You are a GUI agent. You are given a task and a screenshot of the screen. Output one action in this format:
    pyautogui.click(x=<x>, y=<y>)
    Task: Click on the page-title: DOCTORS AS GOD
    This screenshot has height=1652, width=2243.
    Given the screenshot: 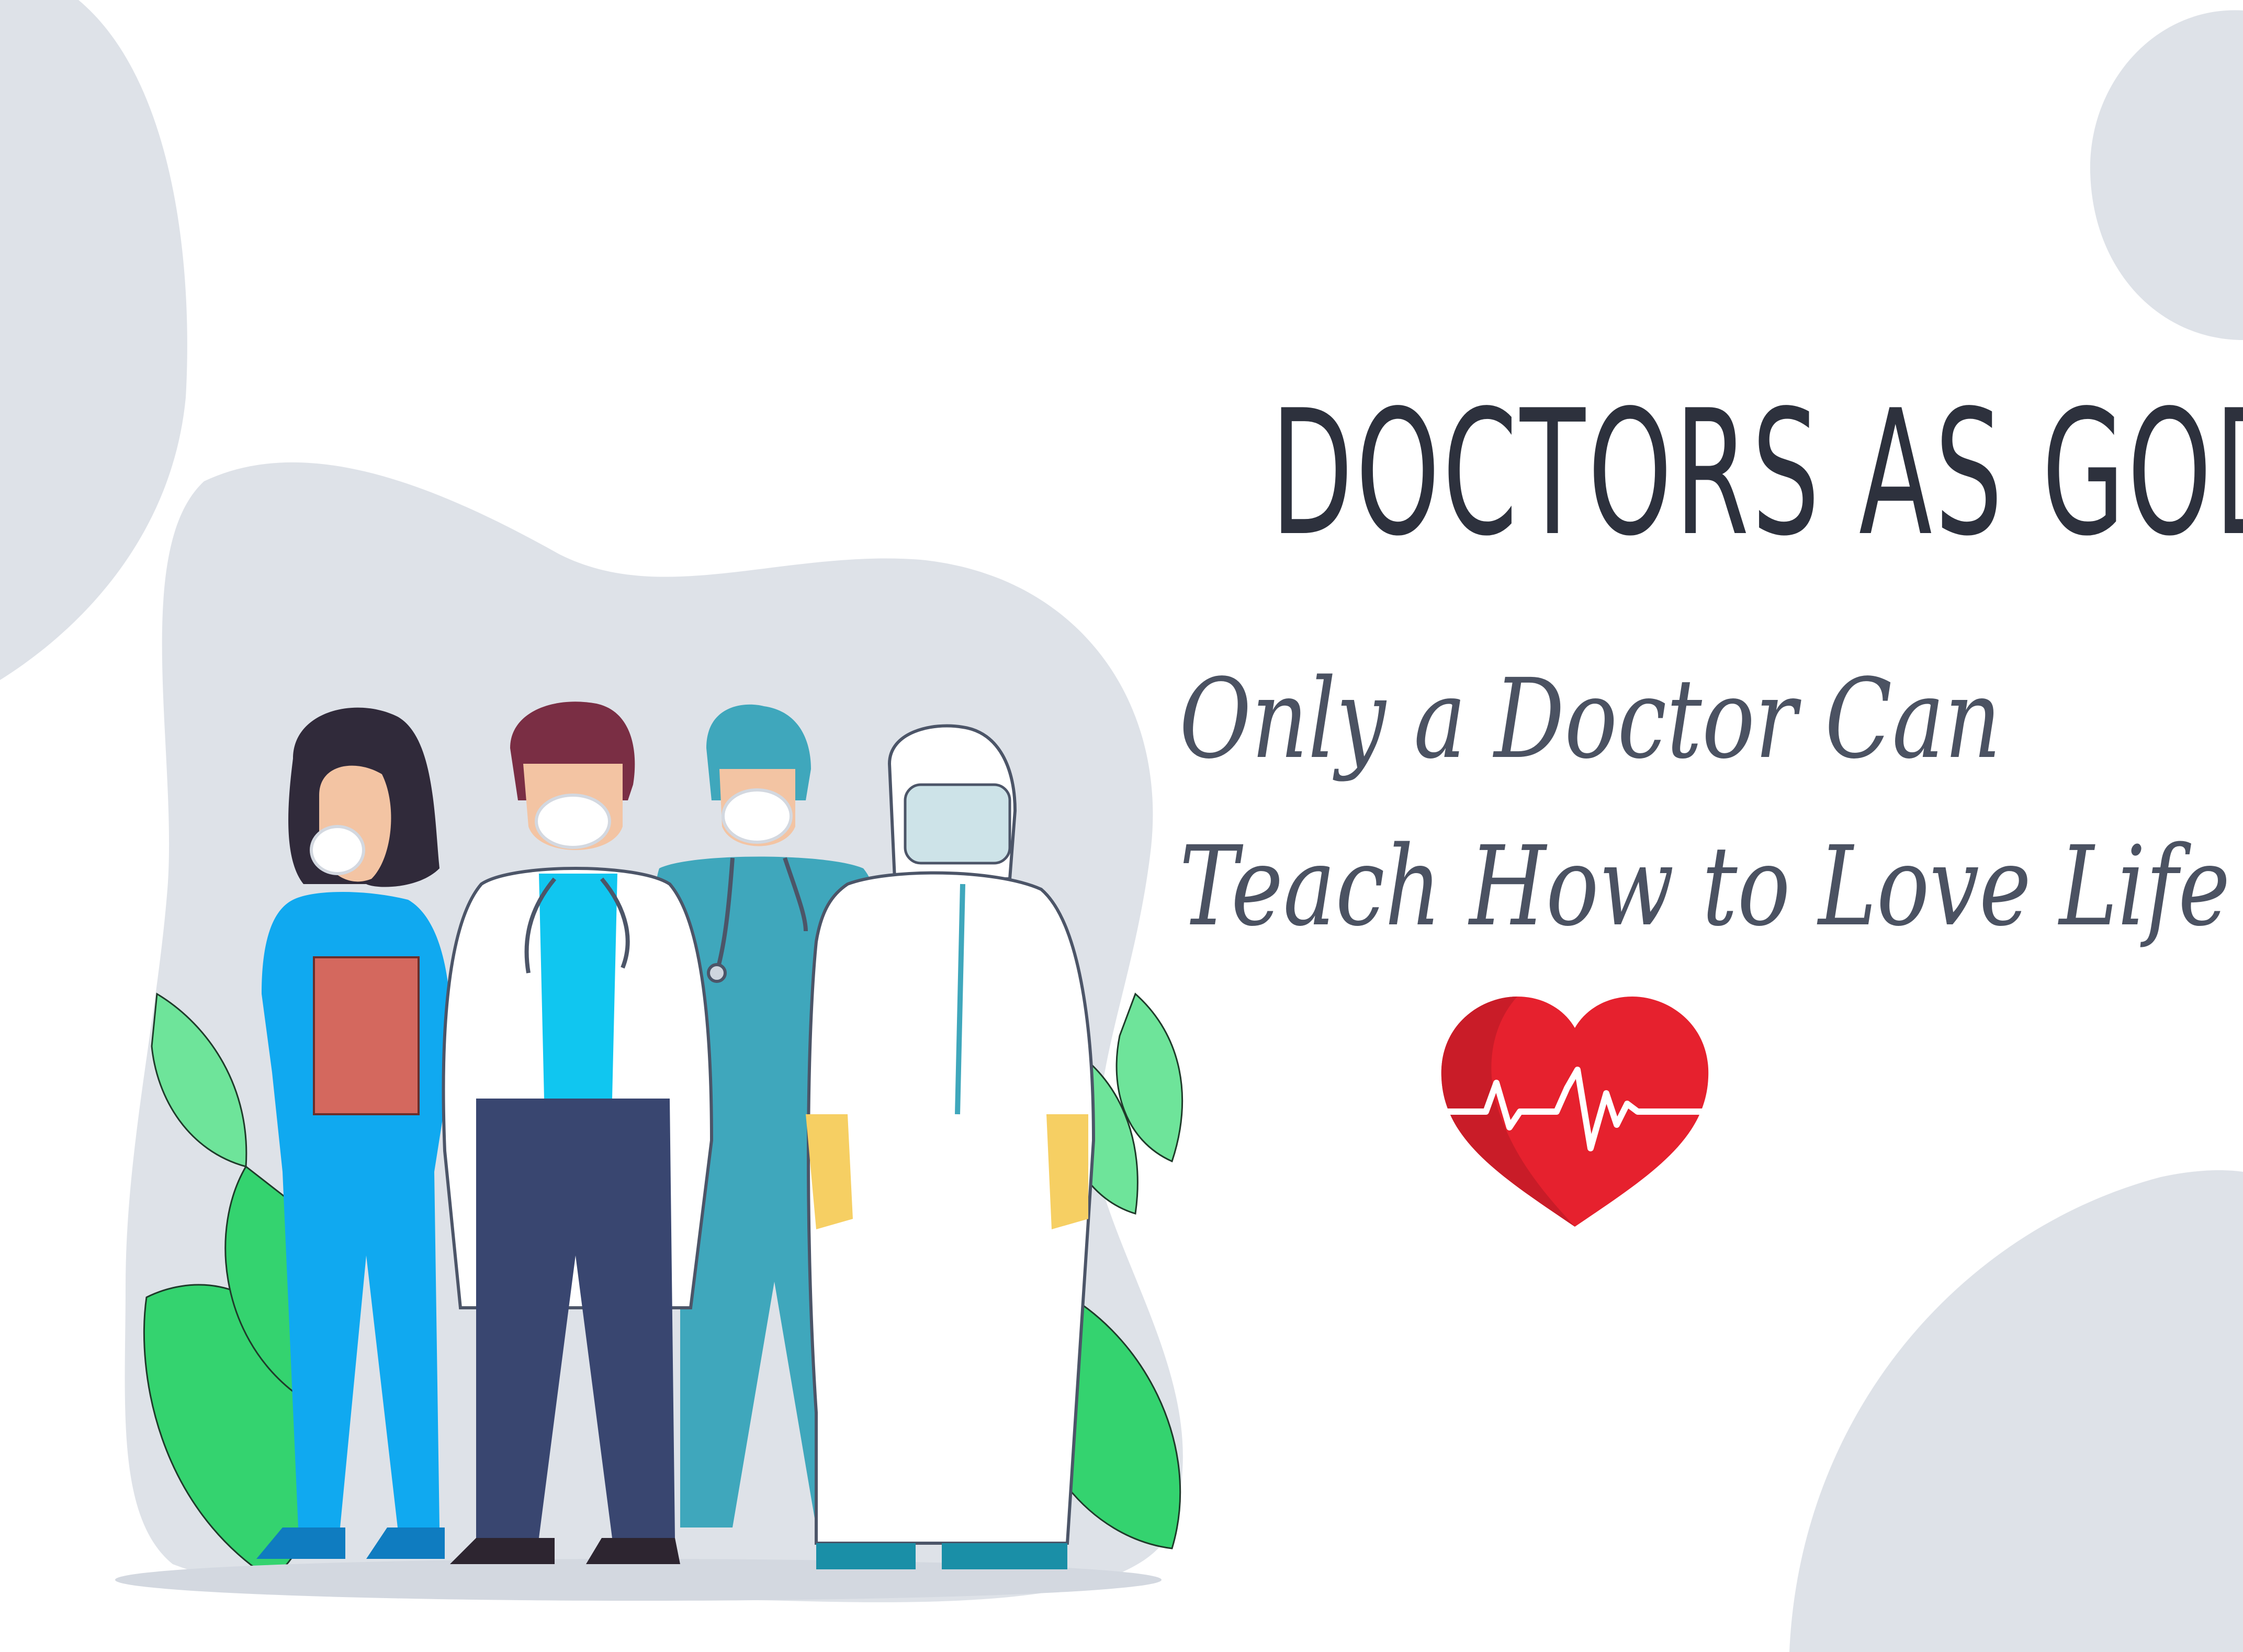 What is the action you would take?
    pyautogui.click(x=1756, y=474)
    